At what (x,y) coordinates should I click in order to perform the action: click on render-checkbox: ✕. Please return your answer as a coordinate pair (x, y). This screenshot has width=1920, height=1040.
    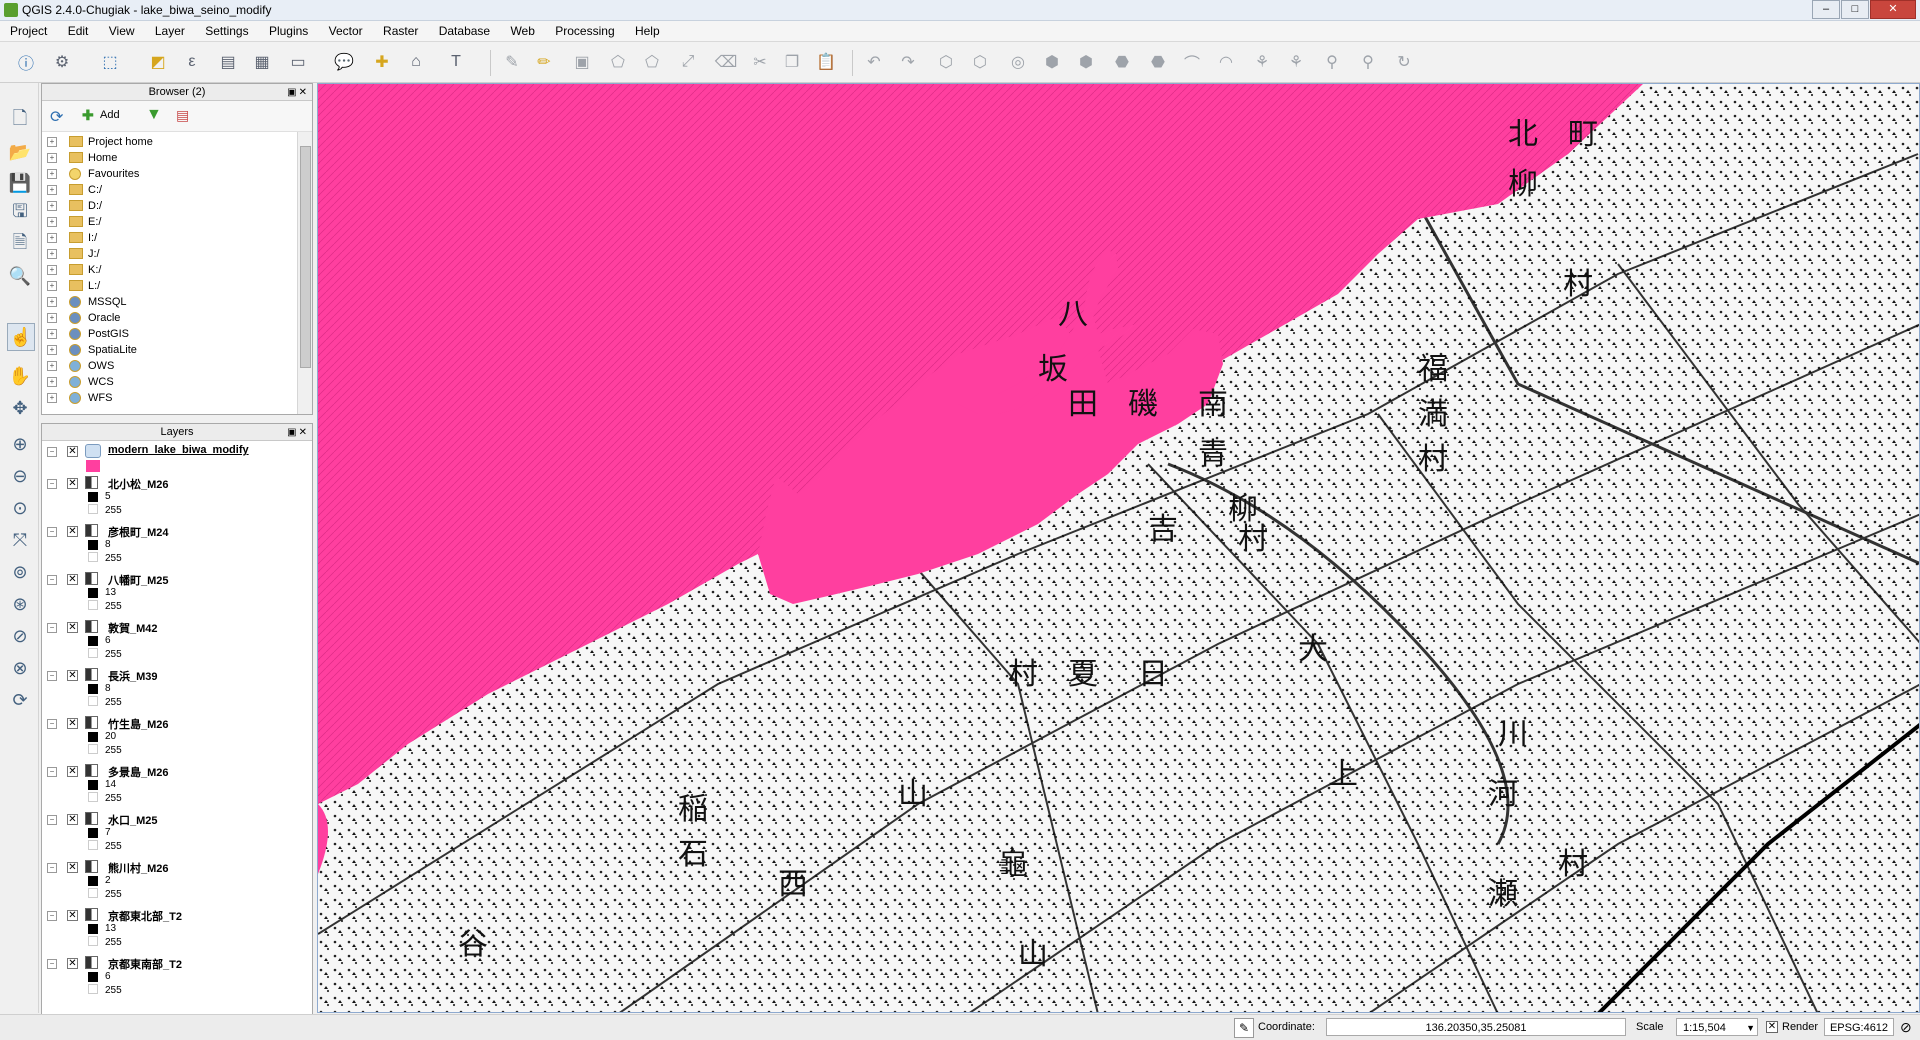
    Looking at the image, I should click on (1772, 1027).